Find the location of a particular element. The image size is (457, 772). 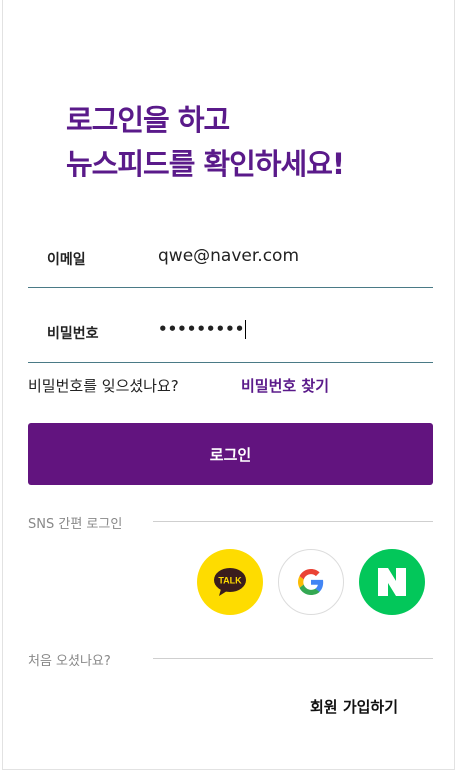

naver-icon is located at coordinates (392, 582).